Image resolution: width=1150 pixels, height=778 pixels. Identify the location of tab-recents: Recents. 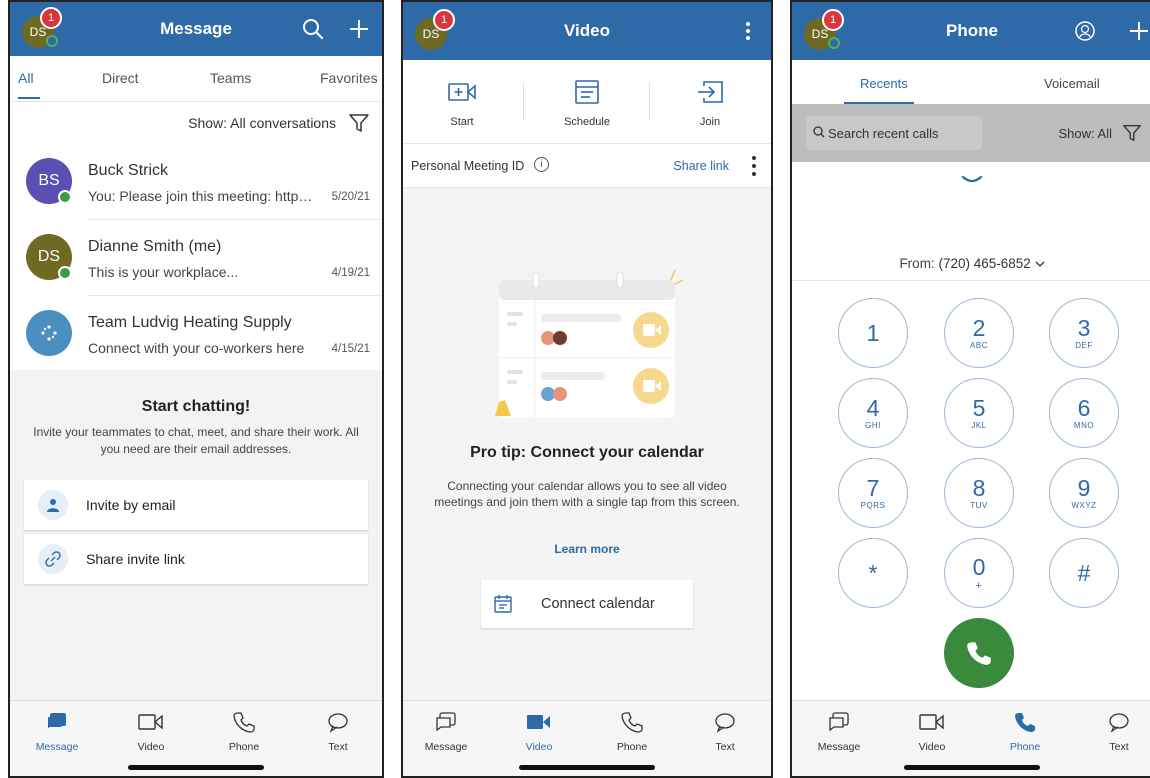
(884, 83).